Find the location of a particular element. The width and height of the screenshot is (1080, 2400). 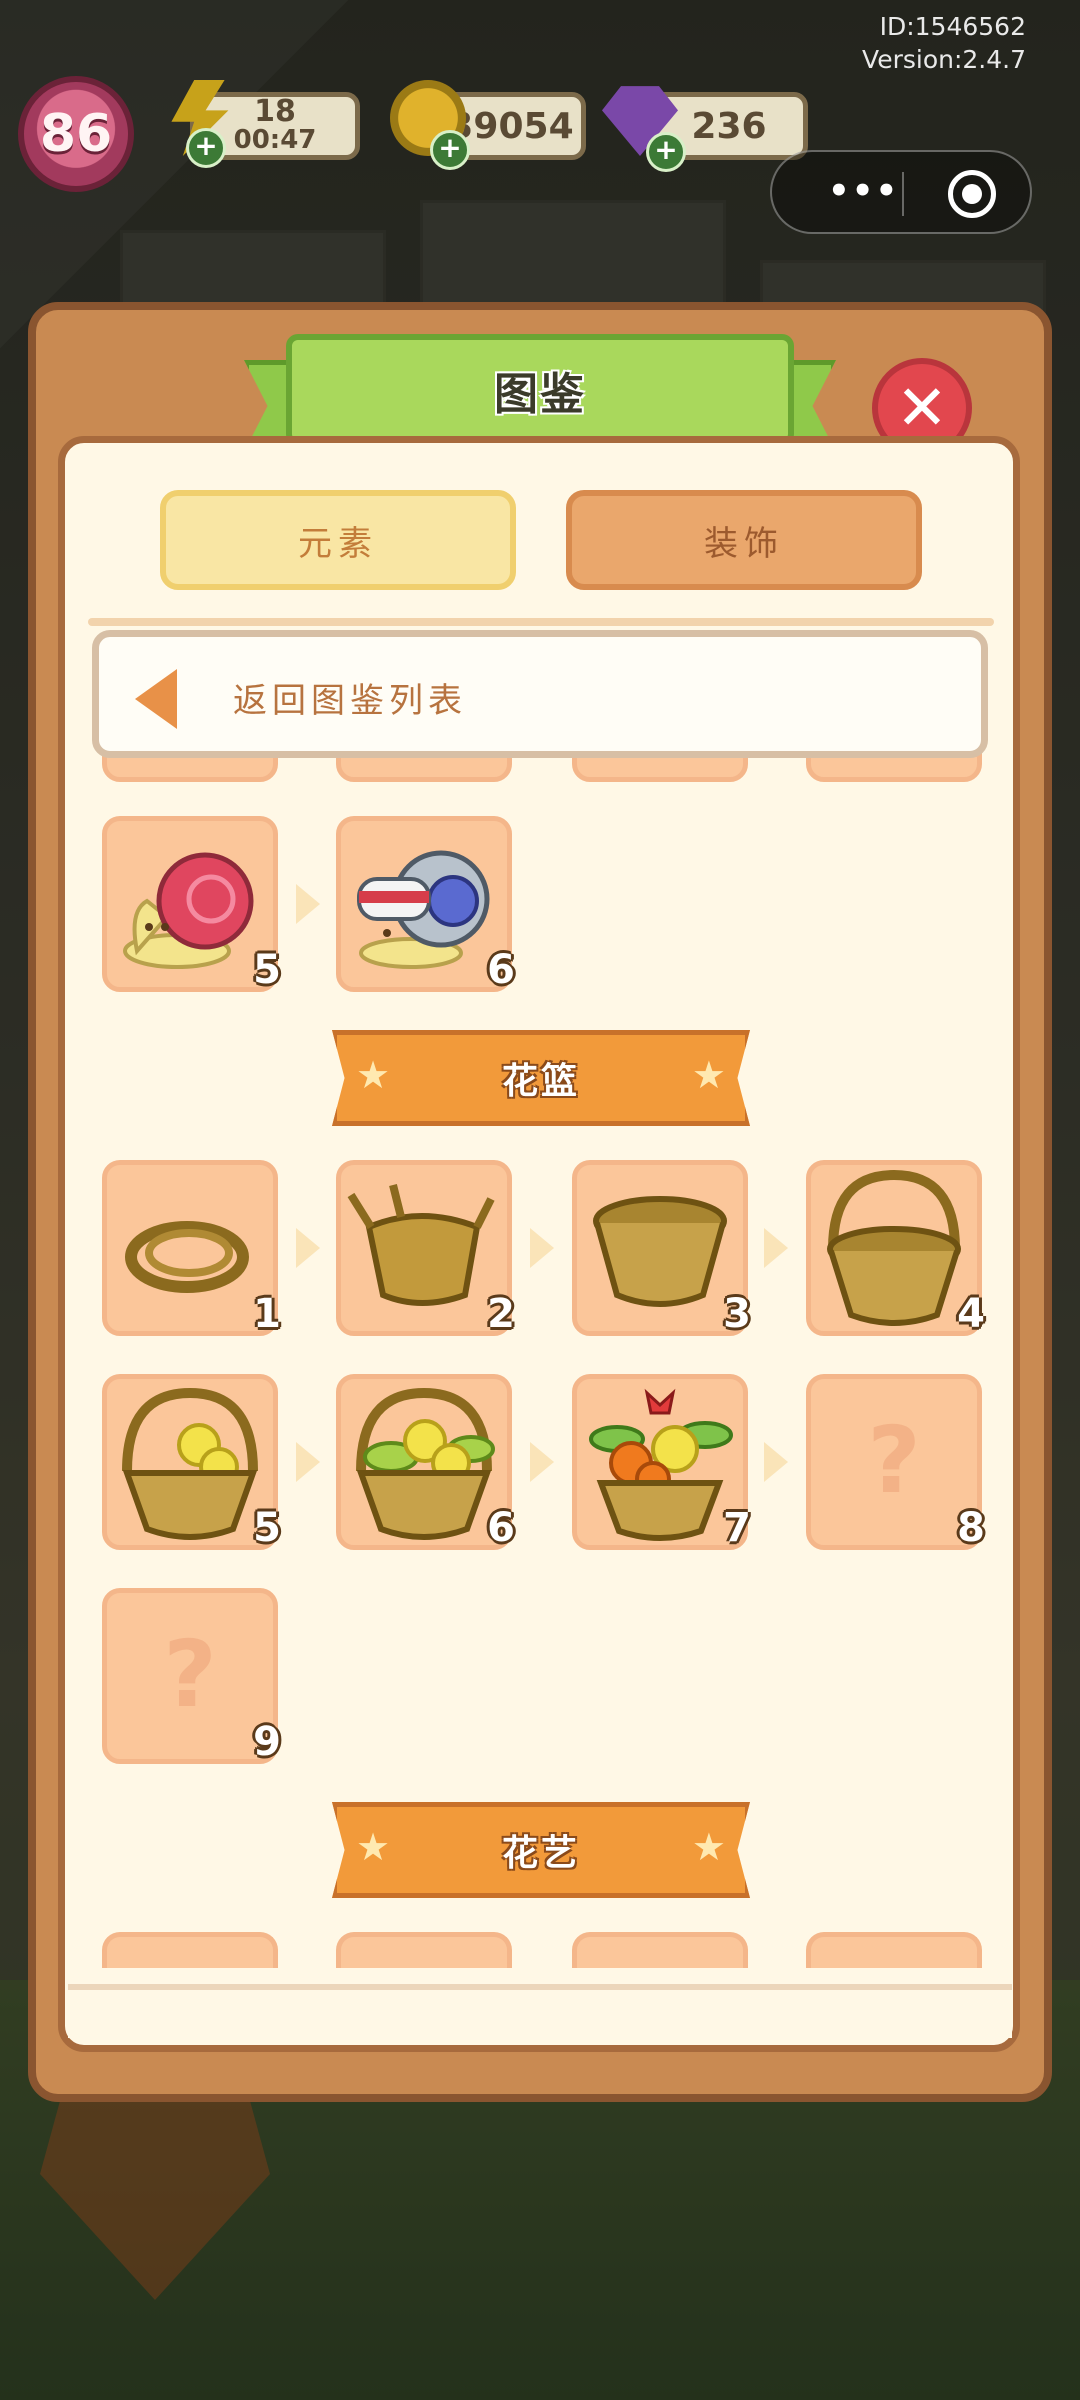

back-to-list-button: 返回图鉴列表 is located at coordinates (540, 694).